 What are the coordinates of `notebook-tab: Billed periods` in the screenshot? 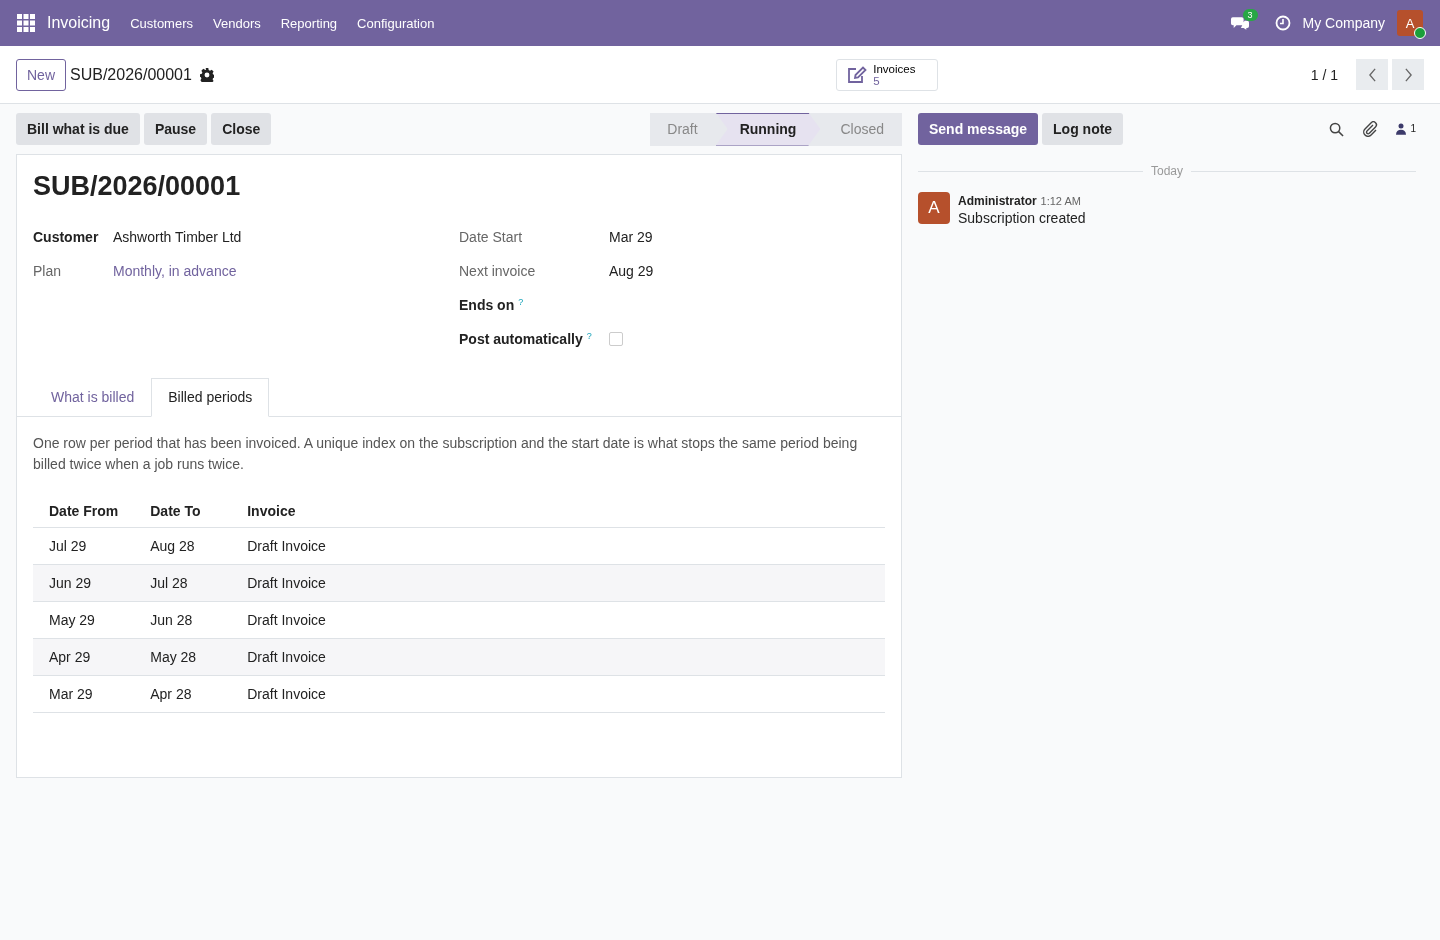 It's located at (210, 397).